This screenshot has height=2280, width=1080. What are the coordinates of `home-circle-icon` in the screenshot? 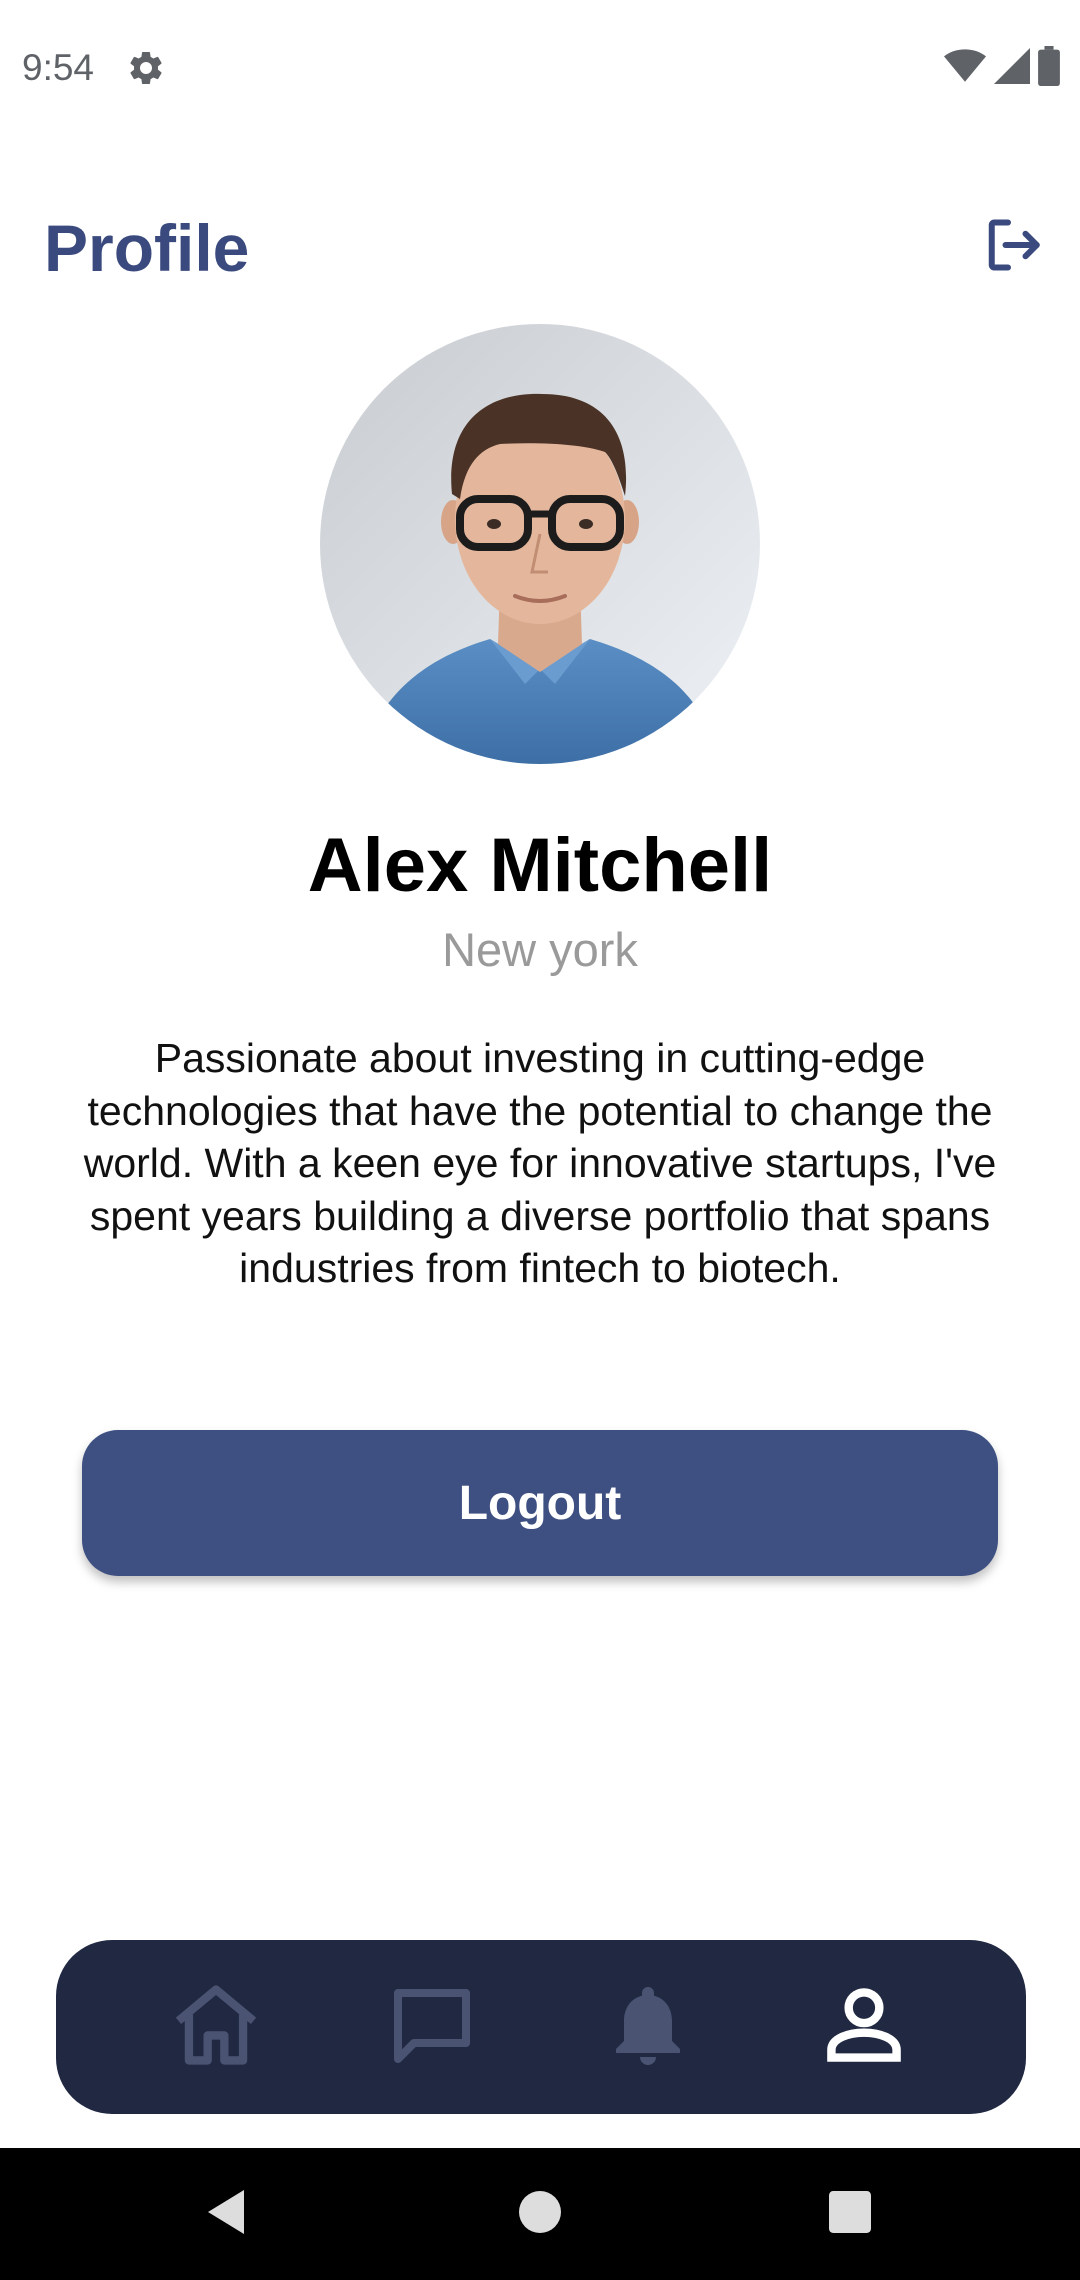 It's located at (540, 2214).